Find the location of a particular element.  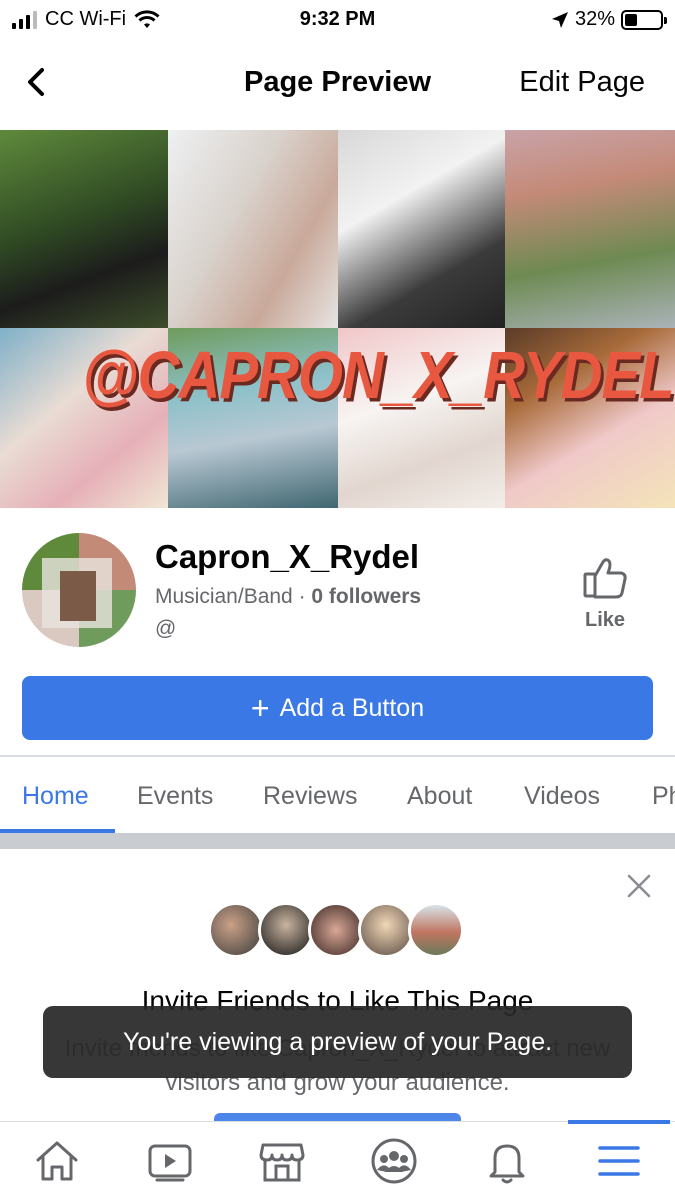

battery-percent: 32% is located at coordinates (594, 19).